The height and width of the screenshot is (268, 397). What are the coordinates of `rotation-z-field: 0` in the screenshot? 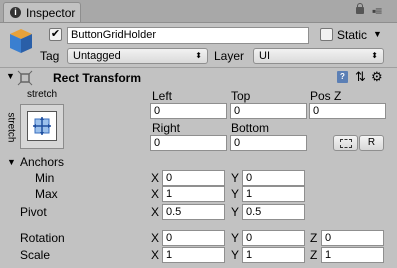 It's located at (352, 238).